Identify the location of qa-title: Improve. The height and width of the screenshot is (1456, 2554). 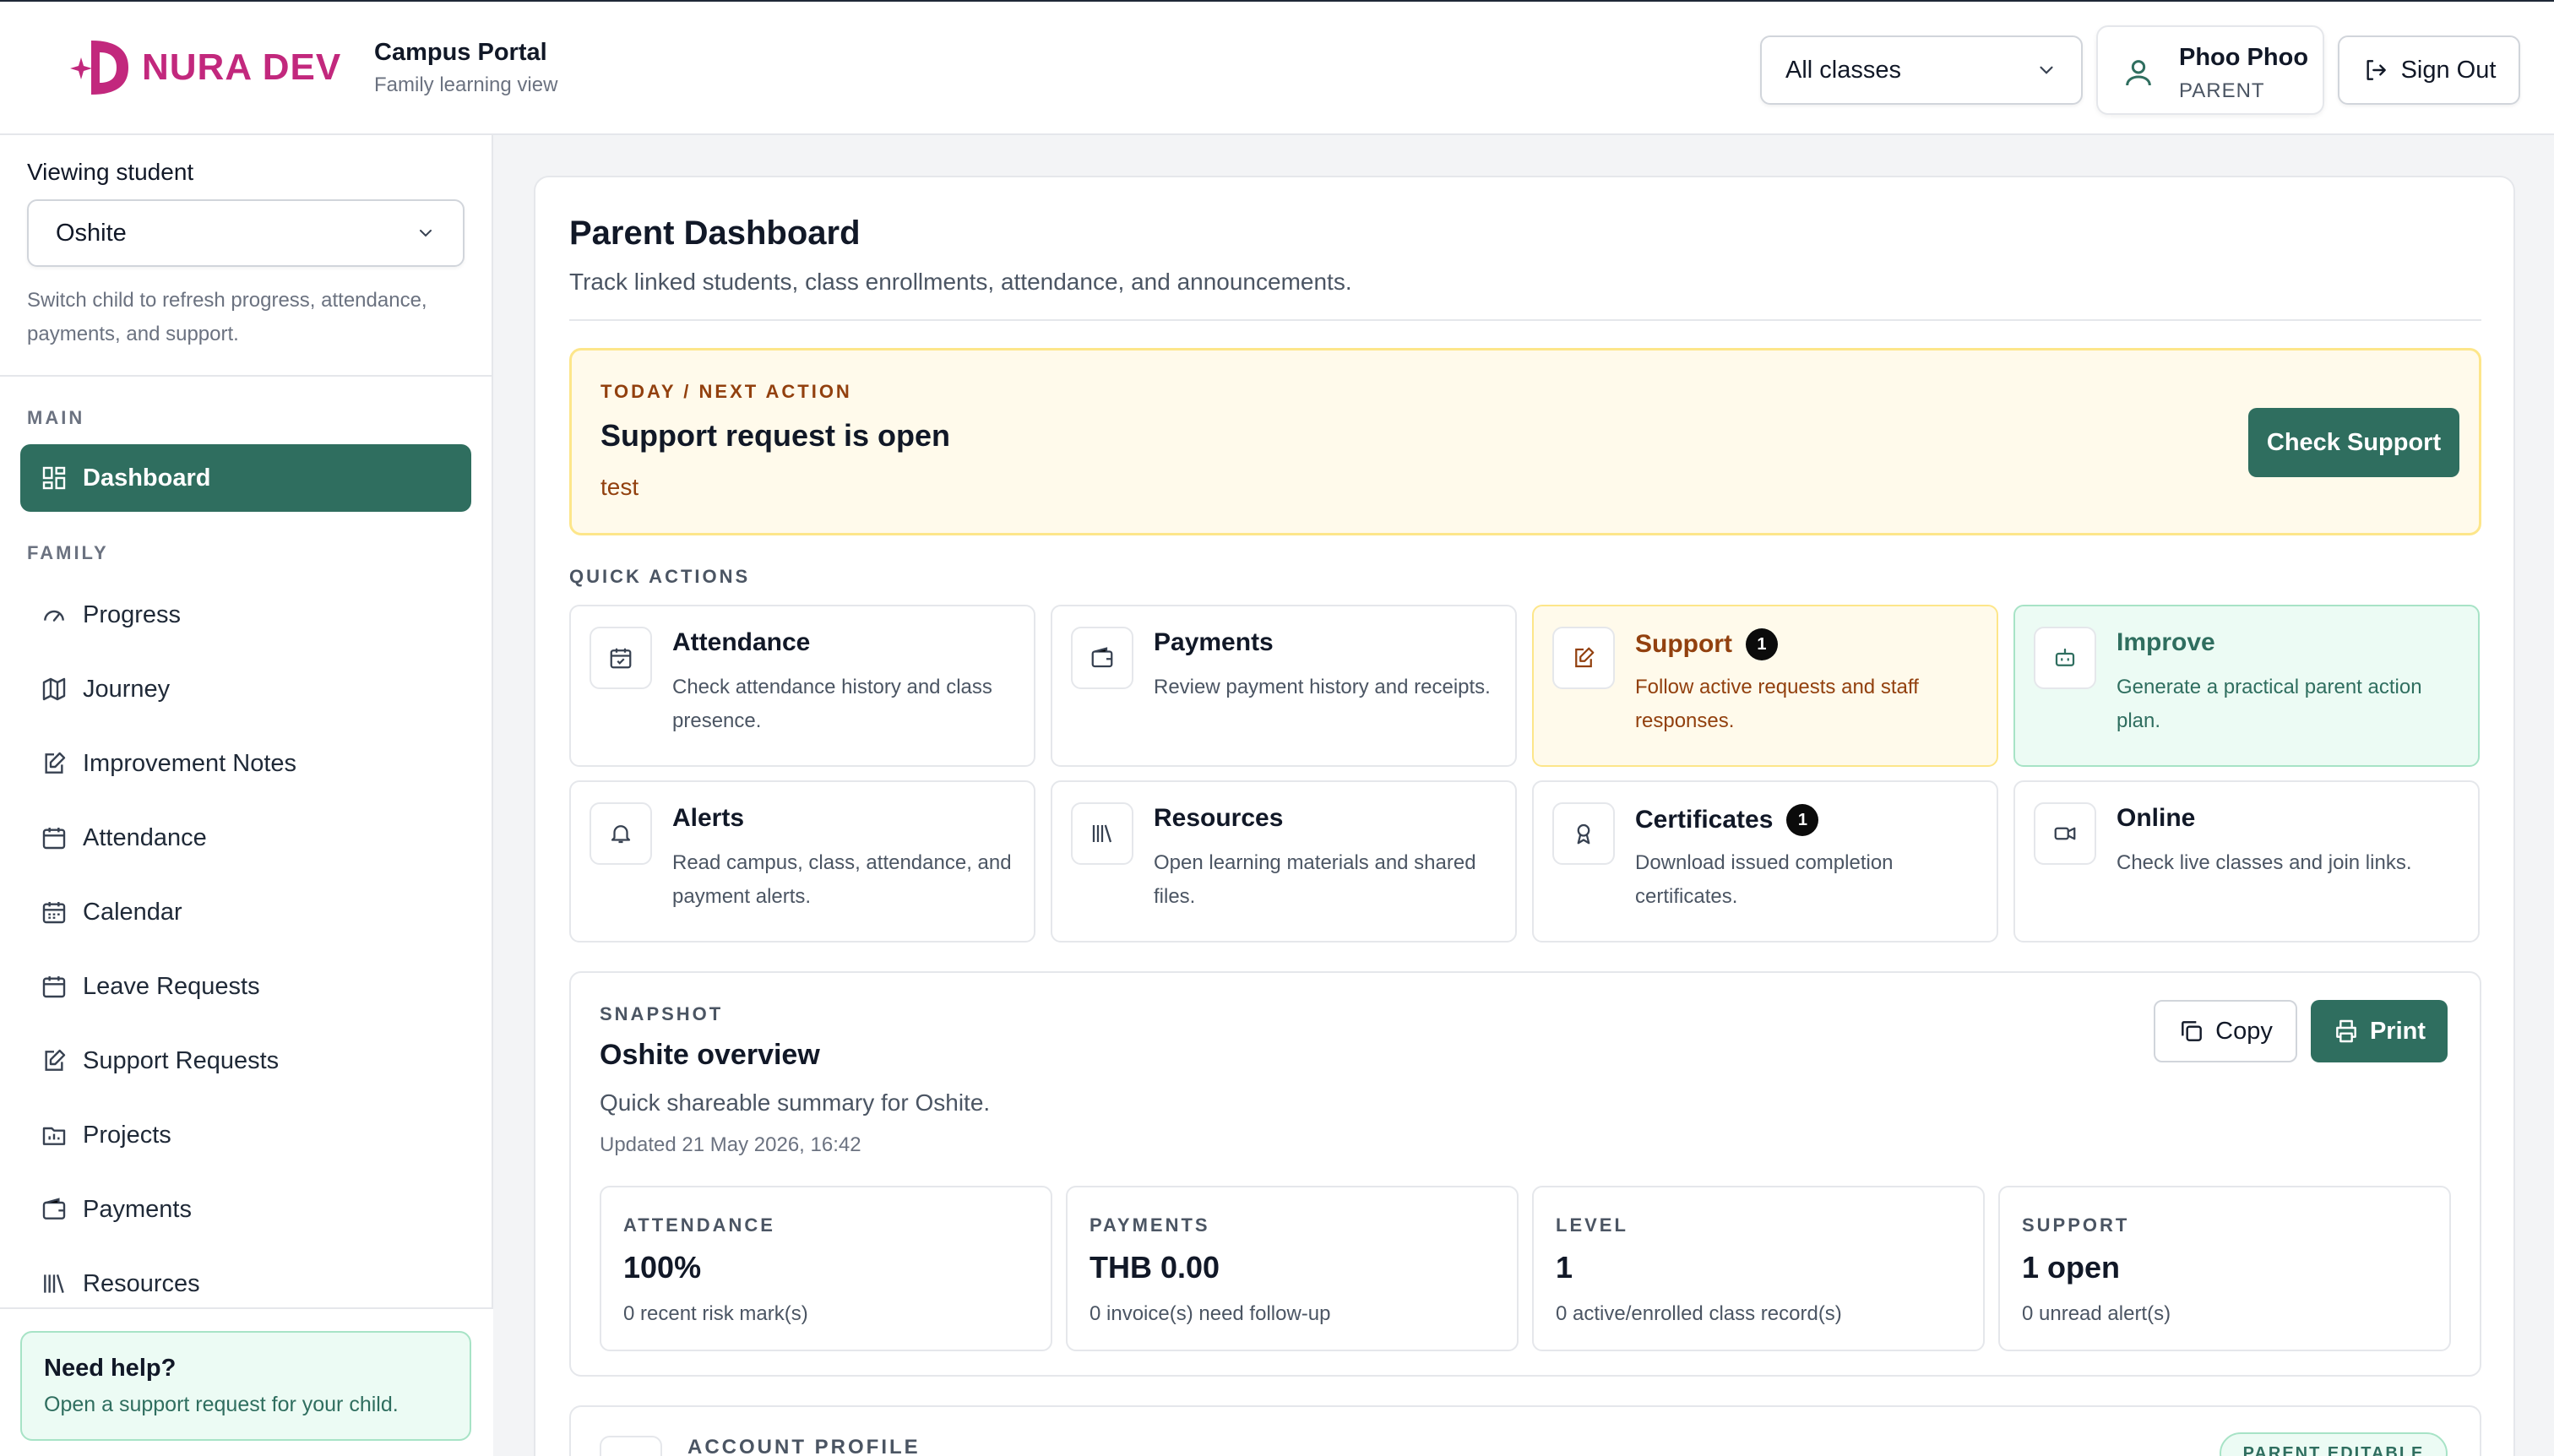
(2166, 642).